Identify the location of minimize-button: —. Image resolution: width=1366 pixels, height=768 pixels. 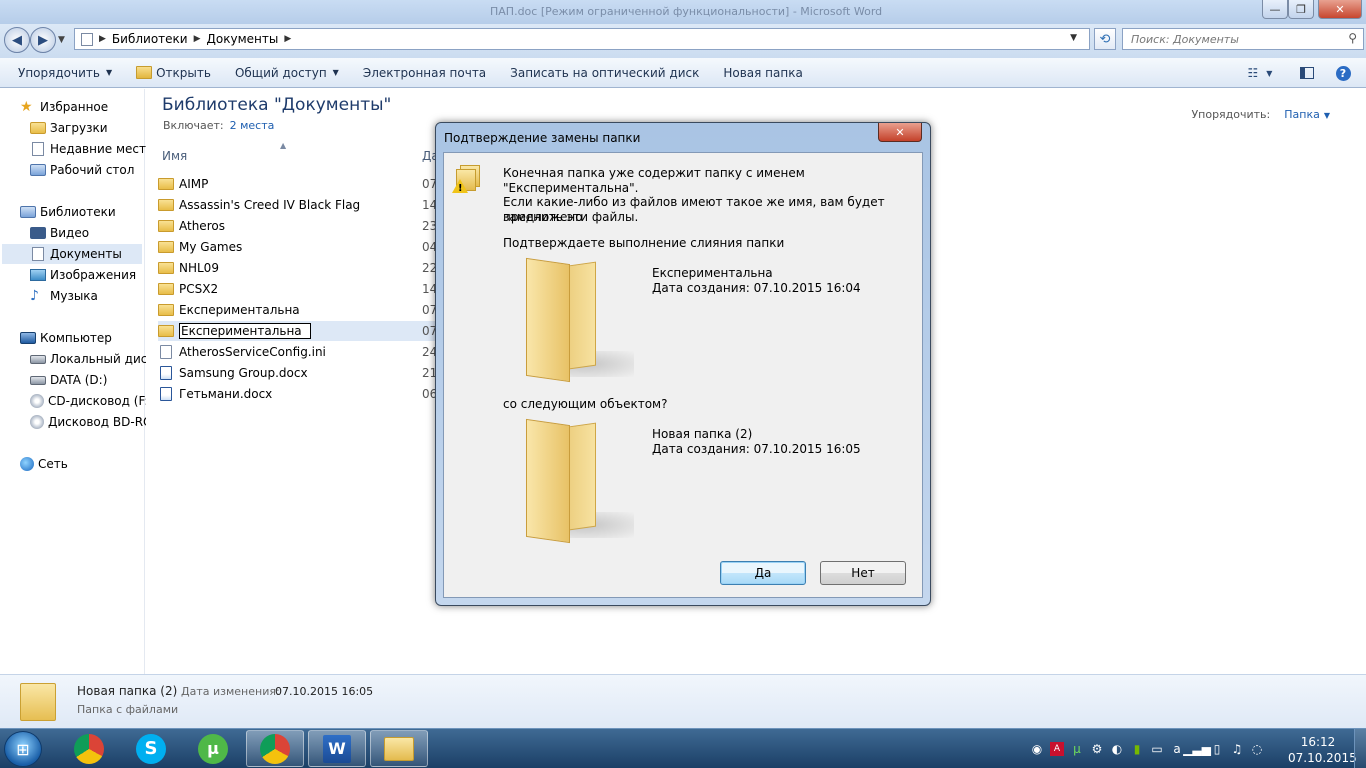
(1275, 9).